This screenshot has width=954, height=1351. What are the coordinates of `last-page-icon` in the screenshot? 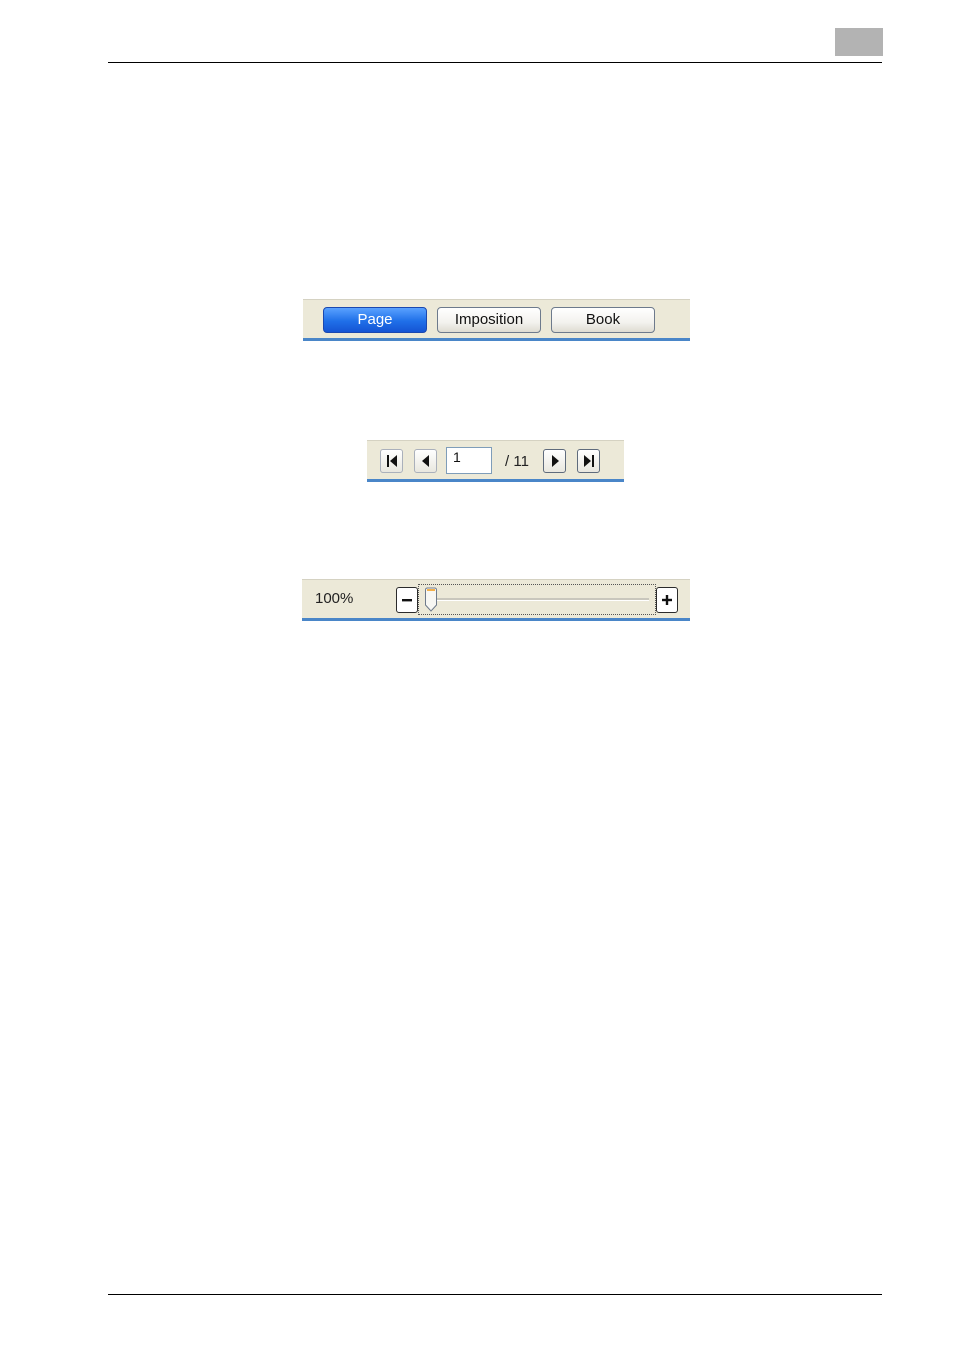 It's located at (588, 461).